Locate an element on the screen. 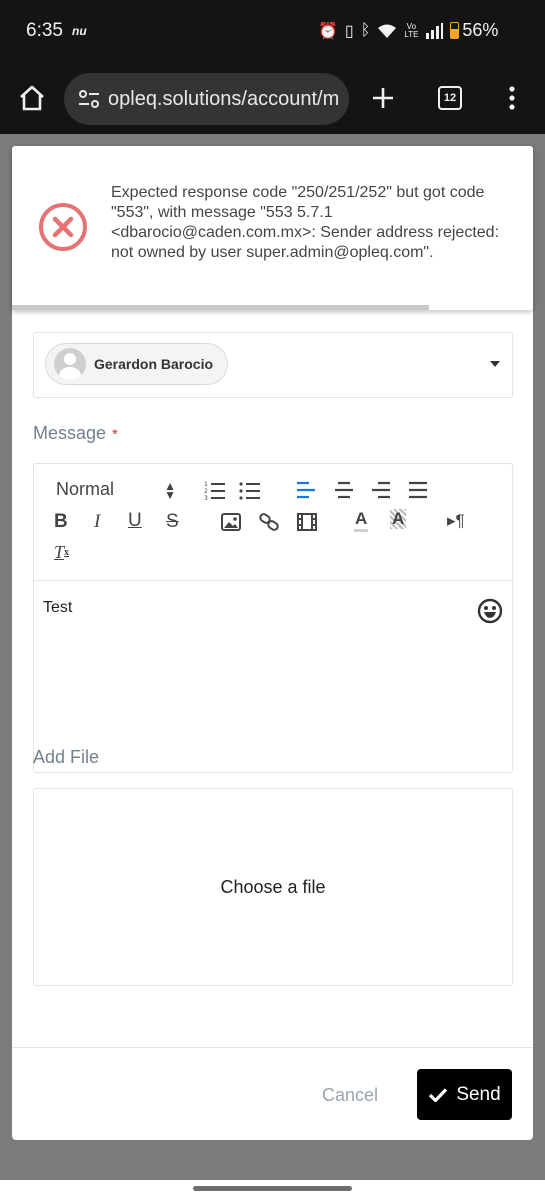  svg-text: 3 is located at coordinates (206, 497).